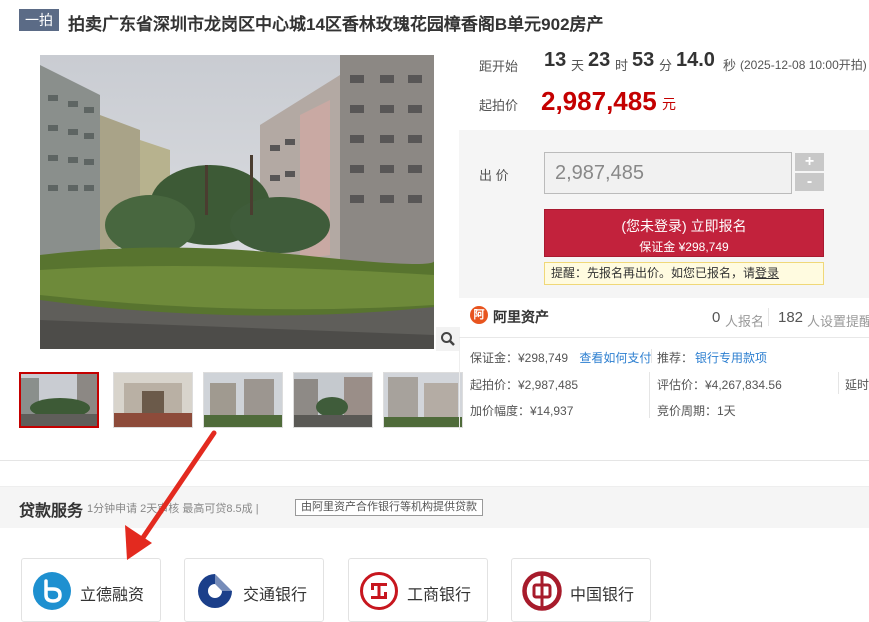 The height and width of the screenshot is (622, 869). What do you see at coordinates (434, 460) in the screenshot?
I see `section-divider` at bounding box center [434, 460].